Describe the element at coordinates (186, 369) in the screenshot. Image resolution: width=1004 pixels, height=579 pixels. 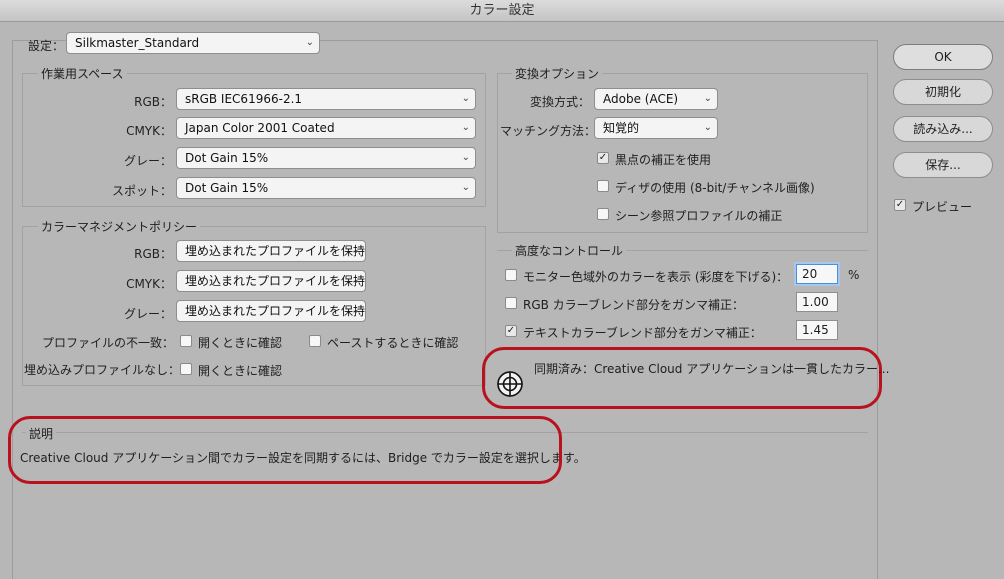
I see `missing-open-checkbox` at that location.